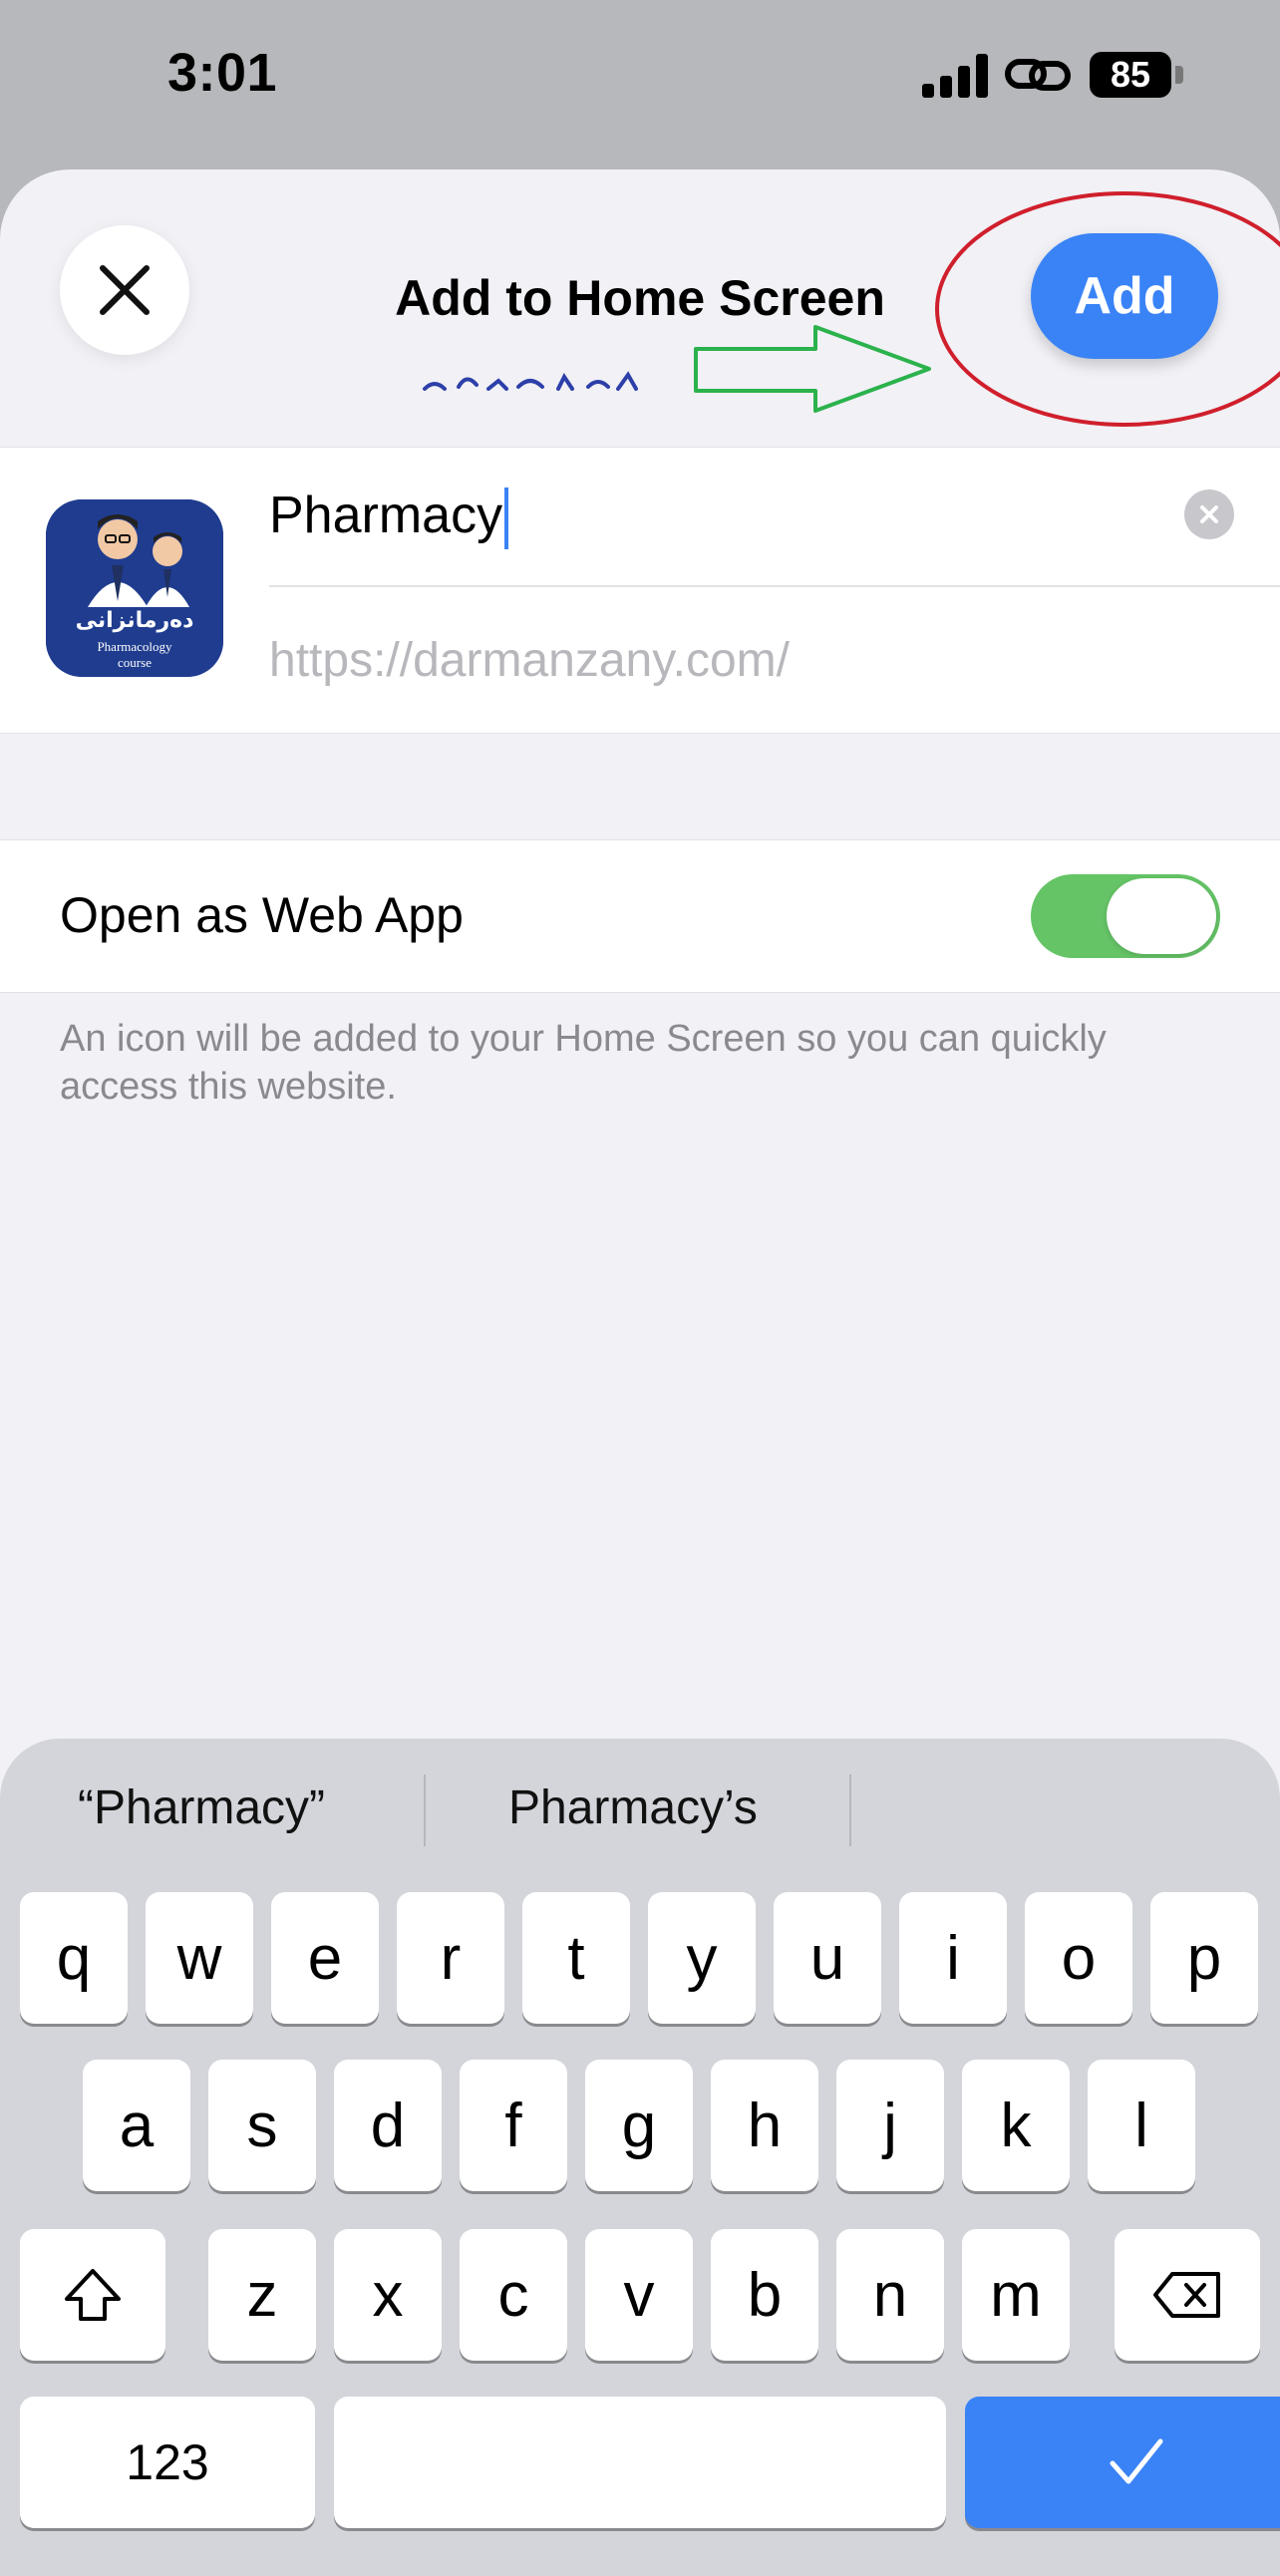  I want to click on shift-icon, so click(93, 2295).